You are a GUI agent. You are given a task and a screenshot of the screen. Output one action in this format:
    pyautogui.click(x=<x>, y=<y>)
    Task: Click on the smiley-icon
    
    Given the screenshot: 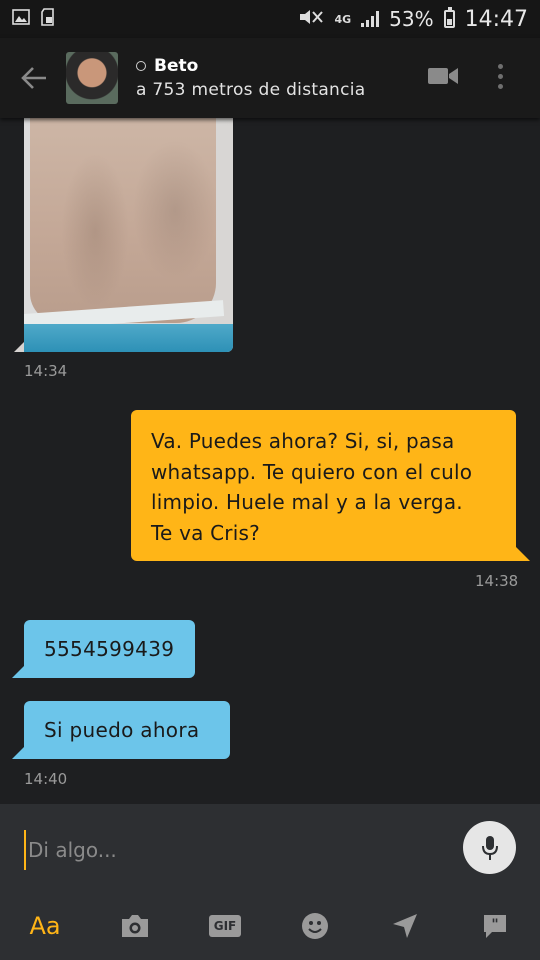 What is the action you would take?
    pyautogui.click(x=315, y=926)
    